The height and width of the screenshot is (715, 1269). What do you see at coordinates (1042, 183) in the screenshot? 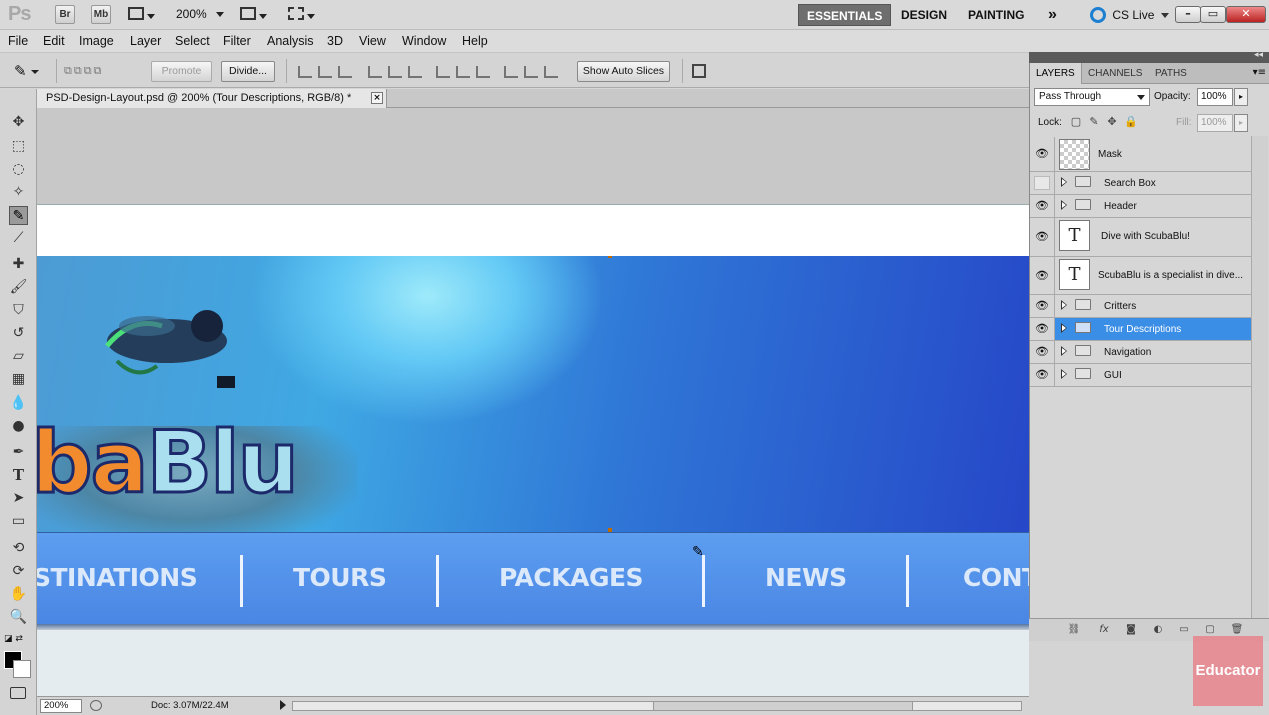
I see `visibility-toggle-off` at bounding box center [1042, 183].